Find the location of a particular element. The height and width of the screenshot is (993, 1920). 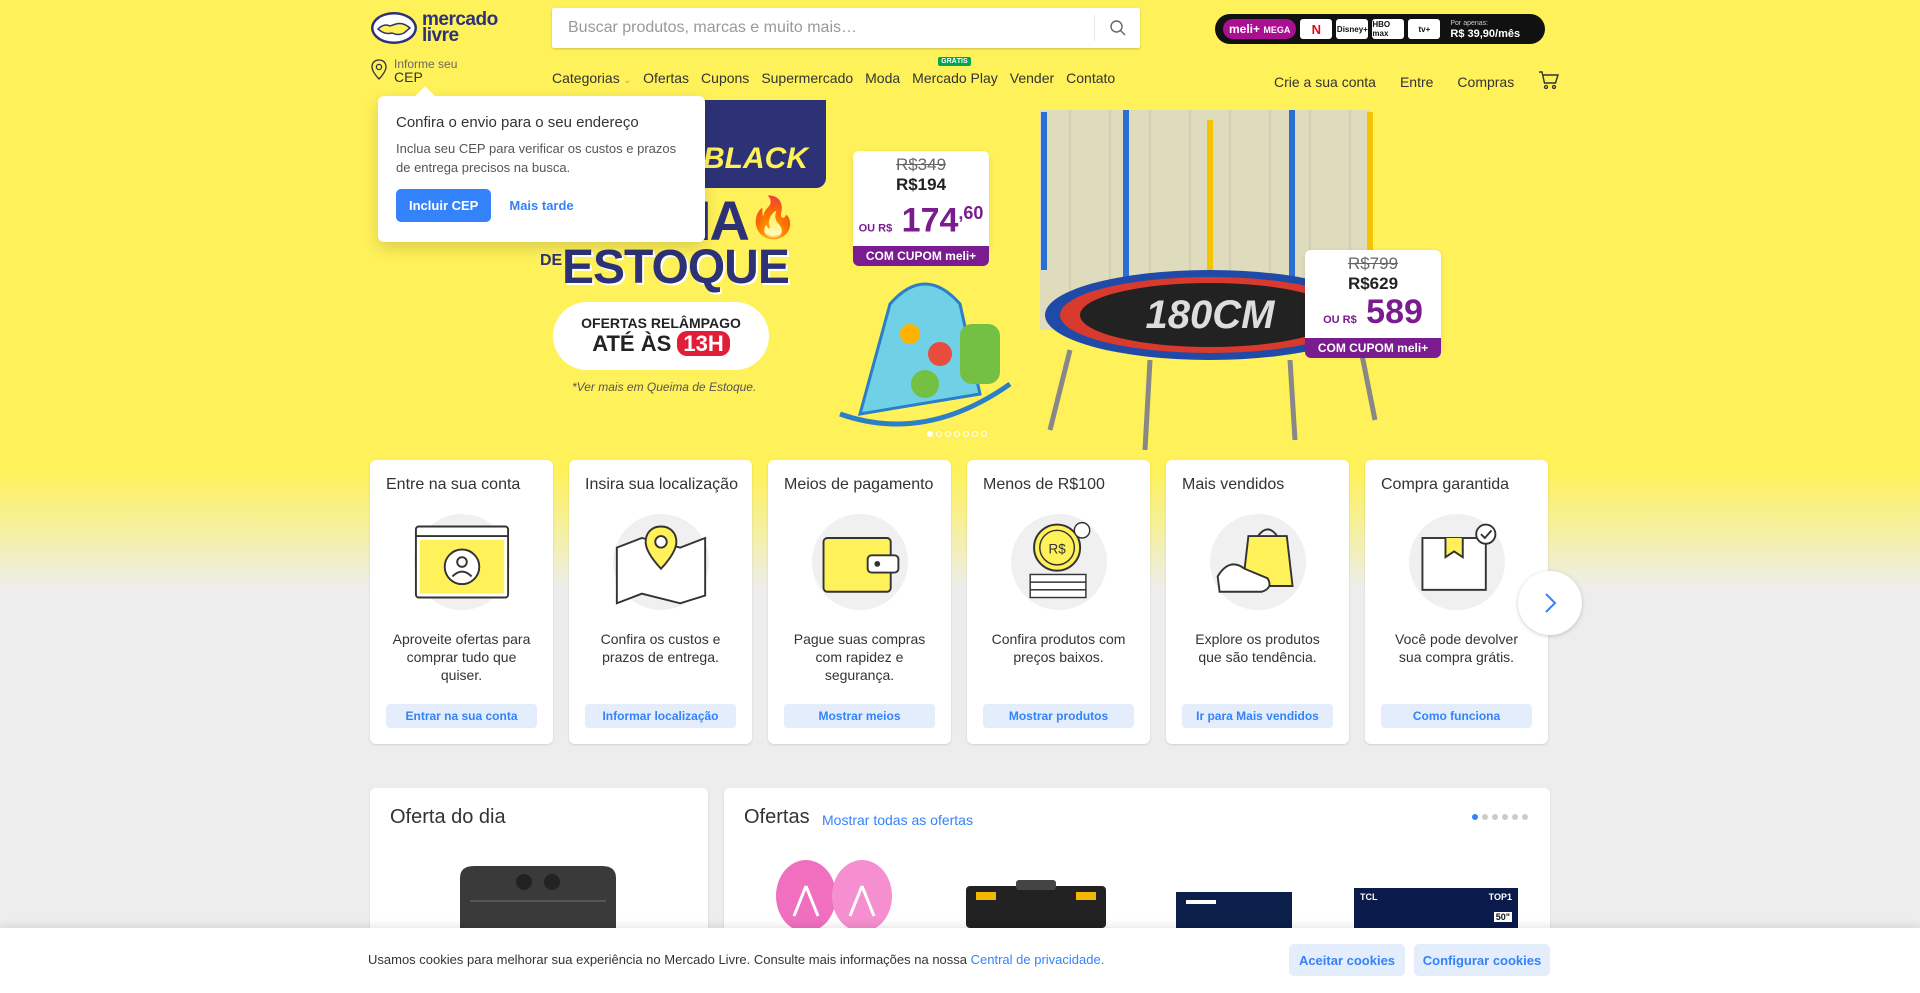

nav-supermercado: Supermercado is located at coordinates (807, 78).